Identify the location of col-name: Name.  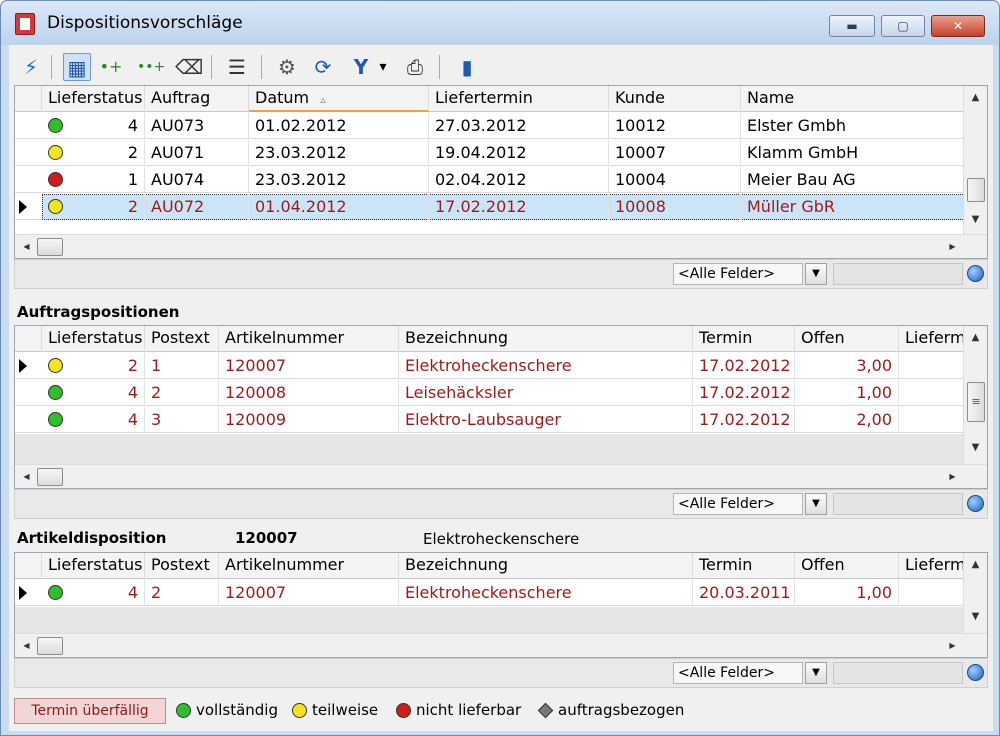
(853, 99).